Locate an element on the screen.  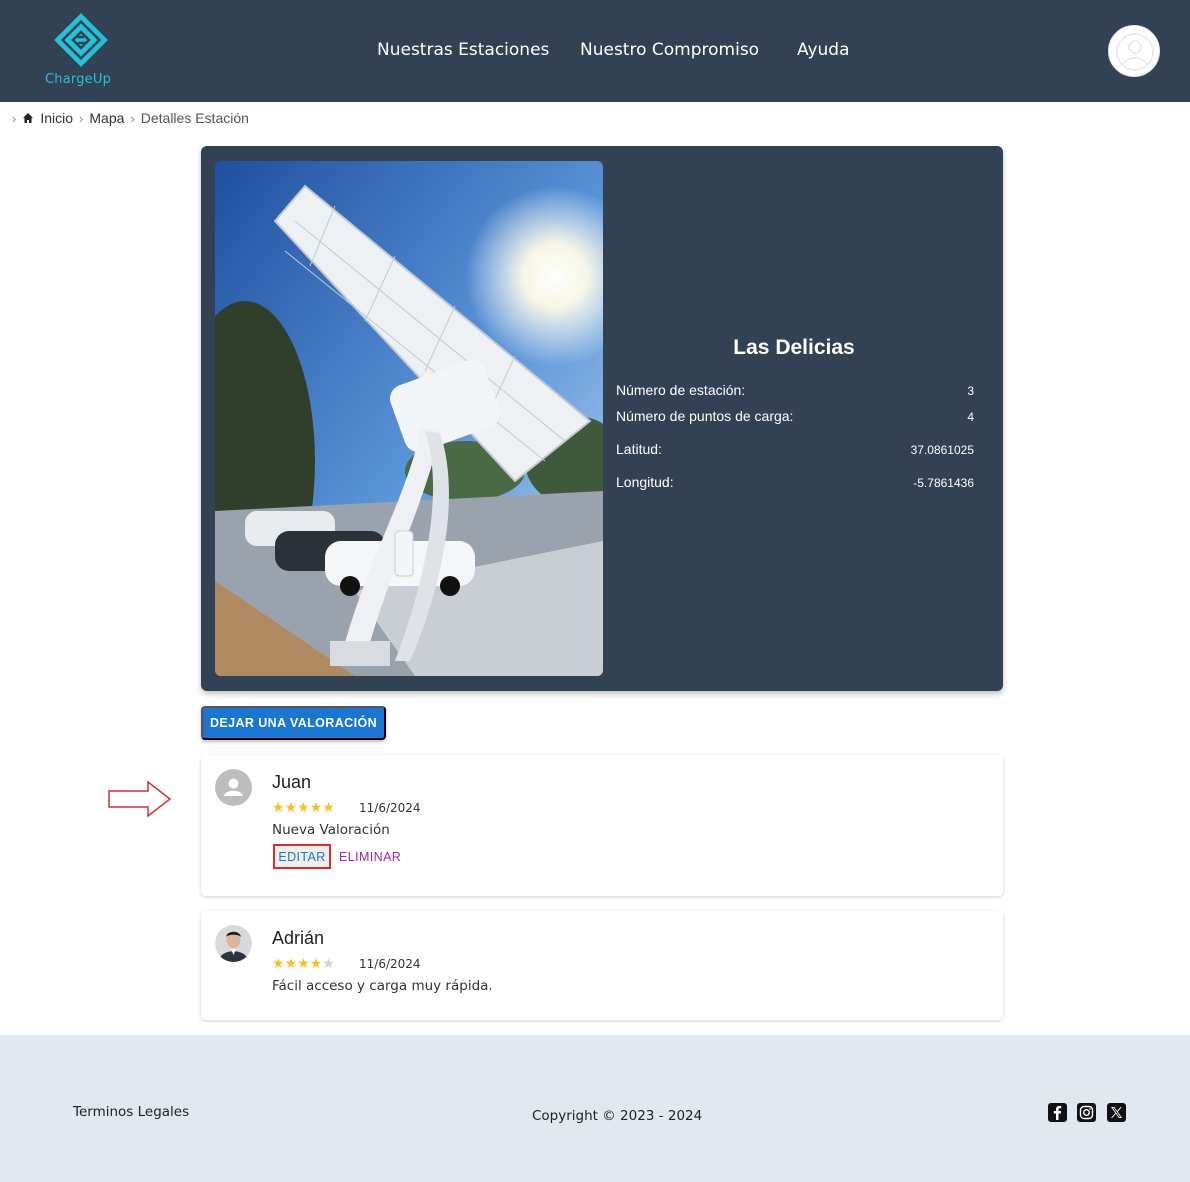
logo-icon is located at coordinates (81, 40).